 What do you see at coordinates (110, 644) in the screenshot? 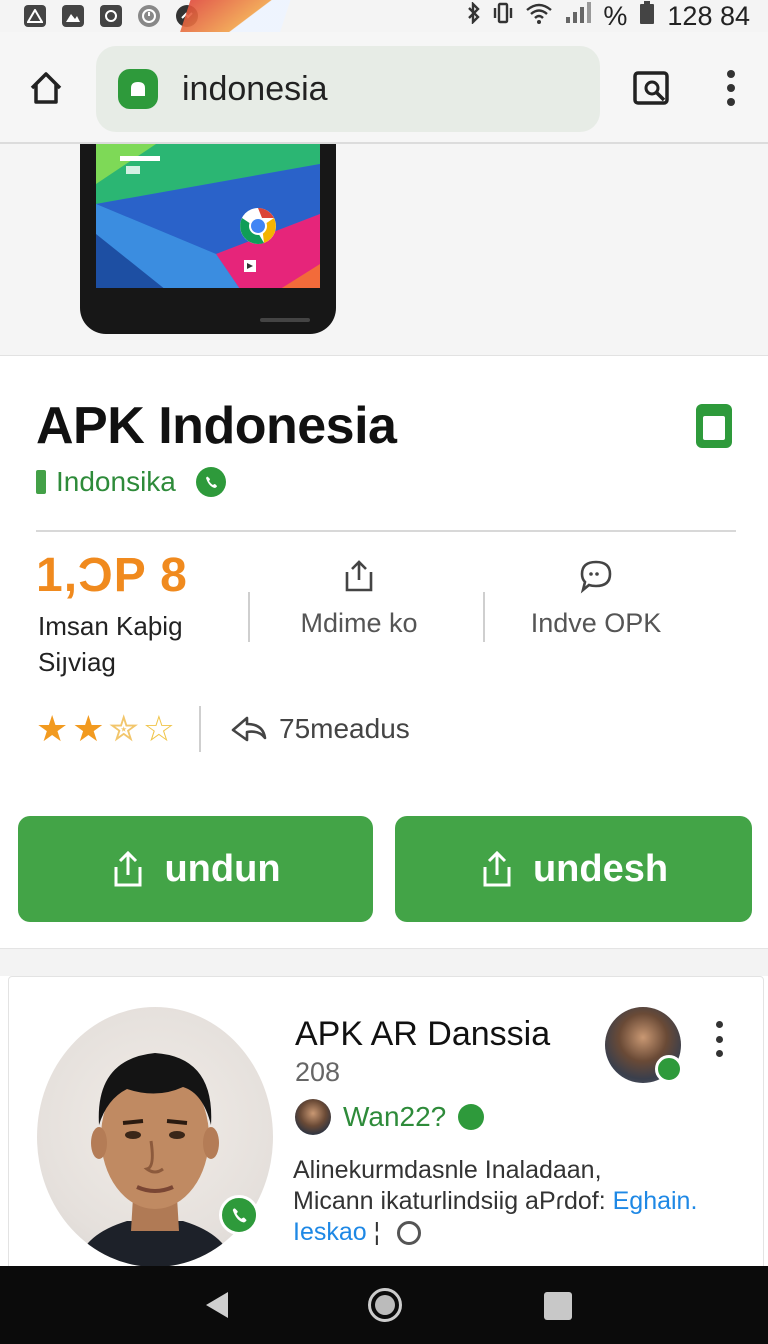
I see `stat-label: Imsan Kaþig Siյviag` at bounding box center [110, 644].